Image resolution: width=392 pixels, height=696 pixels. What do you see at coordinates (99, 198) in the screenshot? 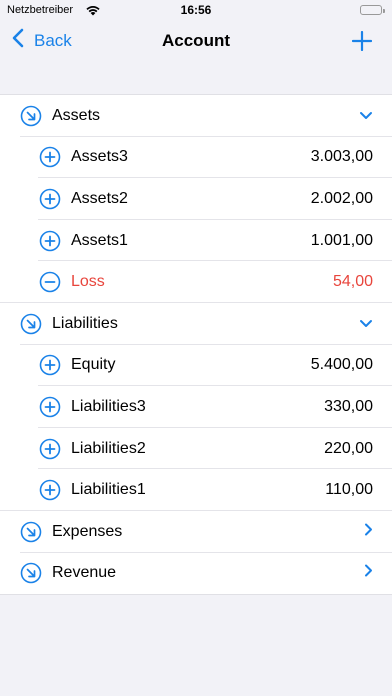
I see `account-label: Assets2` at bounding box center [99, 198].